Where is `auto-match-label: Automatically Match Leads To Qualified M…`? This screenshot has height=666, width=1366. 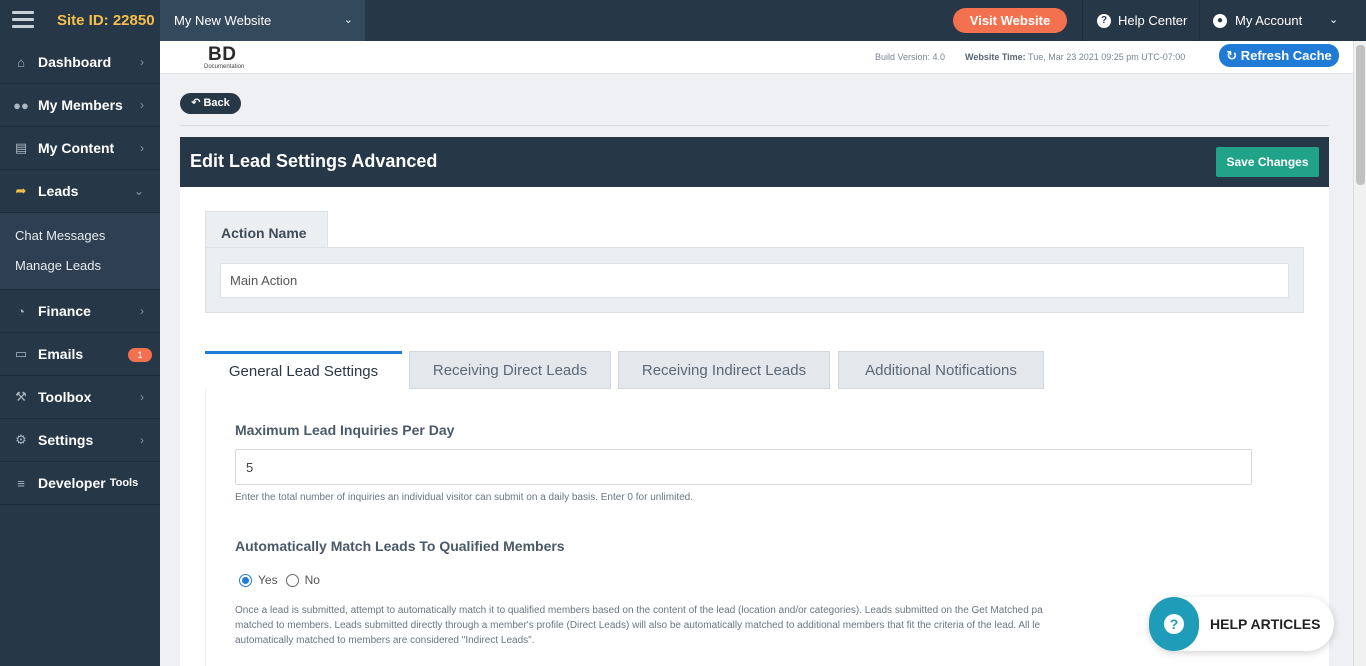 auto-match-label: Automatically Match Leads To Qualified M… is located at coordinates (400, 546).